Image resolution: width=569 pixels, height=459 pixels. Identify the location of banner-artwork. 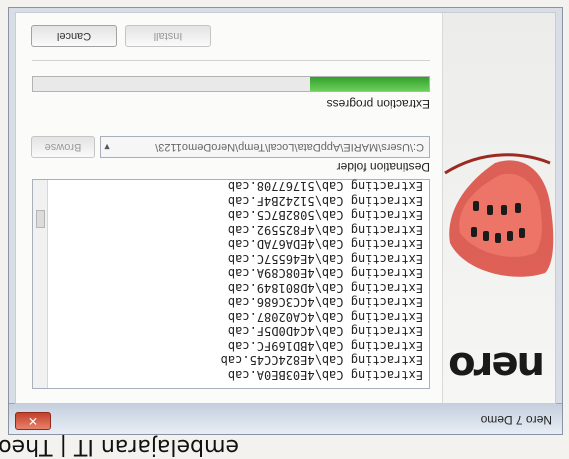
(499, 215).